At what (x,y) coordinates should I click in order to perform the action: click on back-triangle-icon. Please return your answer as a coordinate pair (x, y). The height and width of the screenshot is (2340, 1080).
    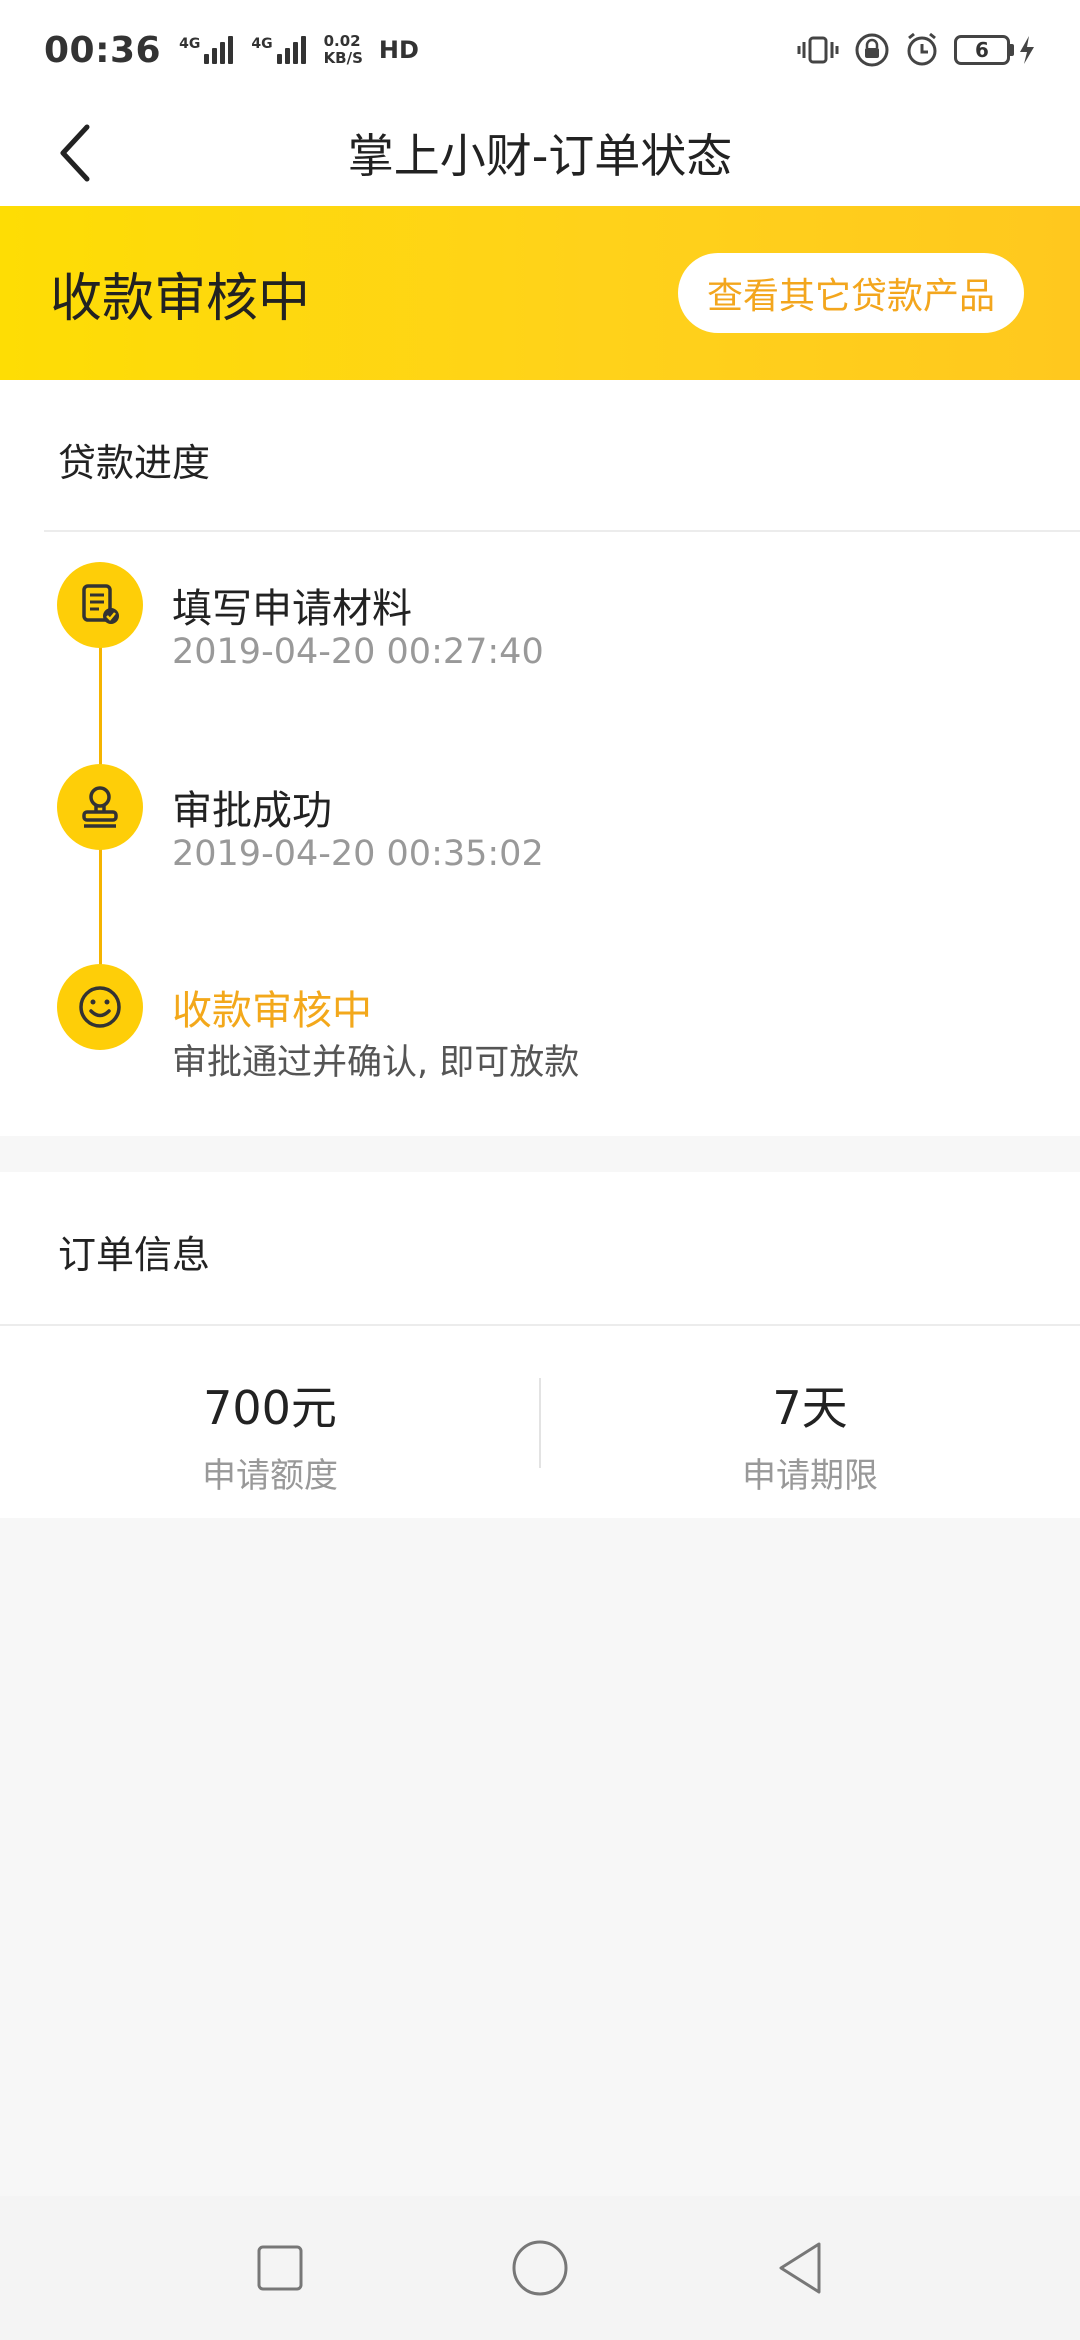
    Looking at the image, I should click on (800, 2268).